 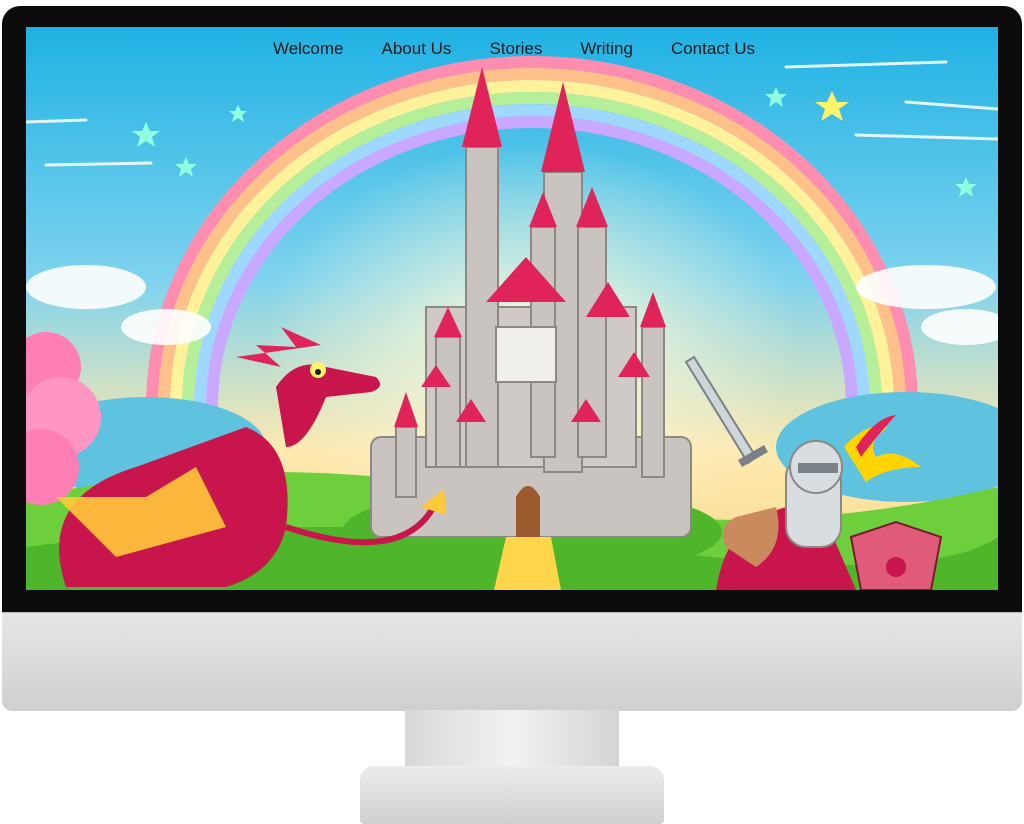 What do you see at coordinates (604, 49) in the screenshot?
I see `nav-writing: Writing` at bounding box center [604, 49].